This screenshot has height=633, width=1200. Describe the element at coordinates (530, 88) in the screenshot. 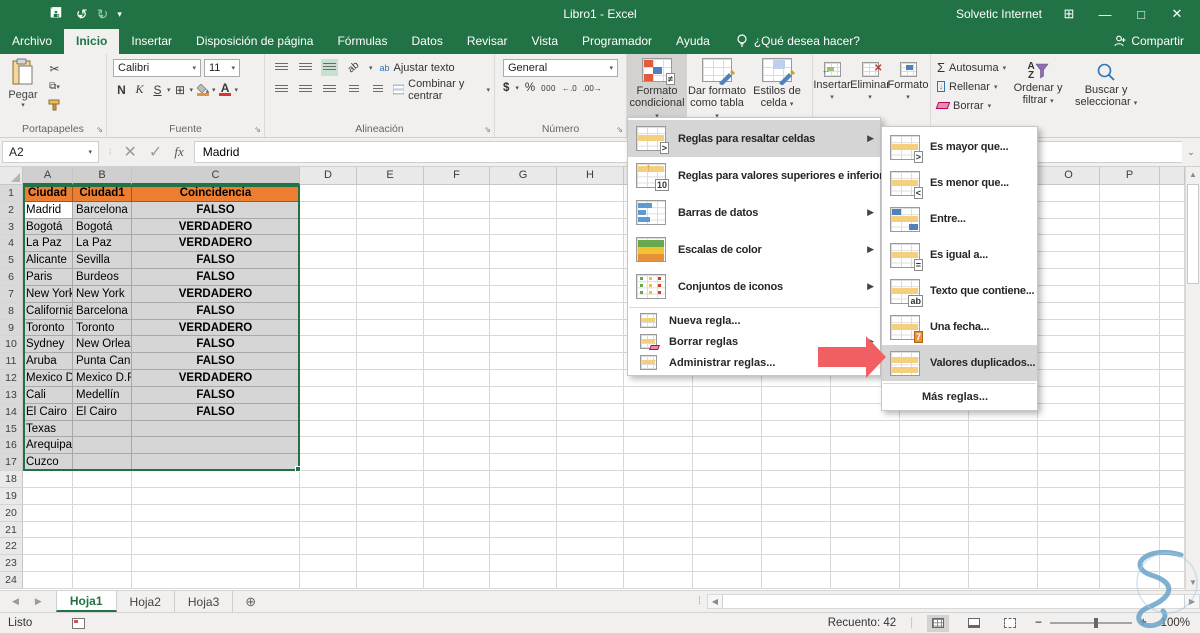

I see `percent-icon: %` at that location.